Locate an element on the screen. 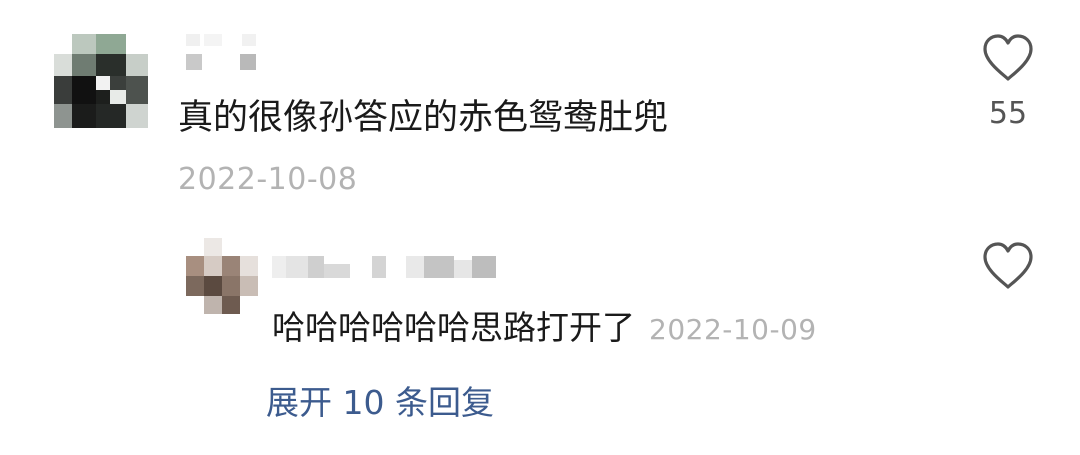 Image resolution: width=1080 pixels, height=455 pixels. reply-content: 哈哈哈哈哈哈思路打开了 2022-10-09 is located at coordinates (544, 331).